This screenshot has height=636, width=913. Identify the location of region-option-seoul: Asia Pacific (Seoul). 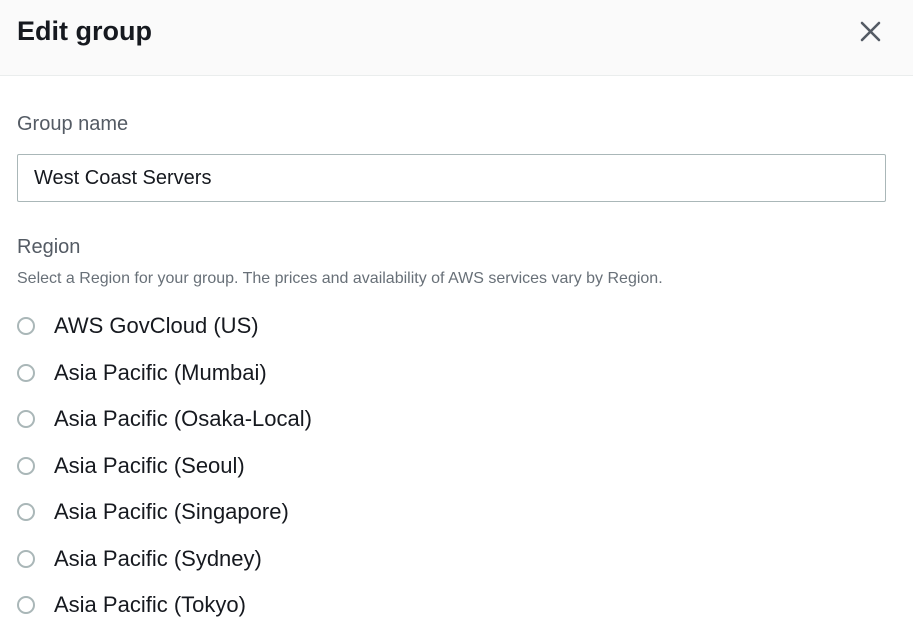
(447, 473).